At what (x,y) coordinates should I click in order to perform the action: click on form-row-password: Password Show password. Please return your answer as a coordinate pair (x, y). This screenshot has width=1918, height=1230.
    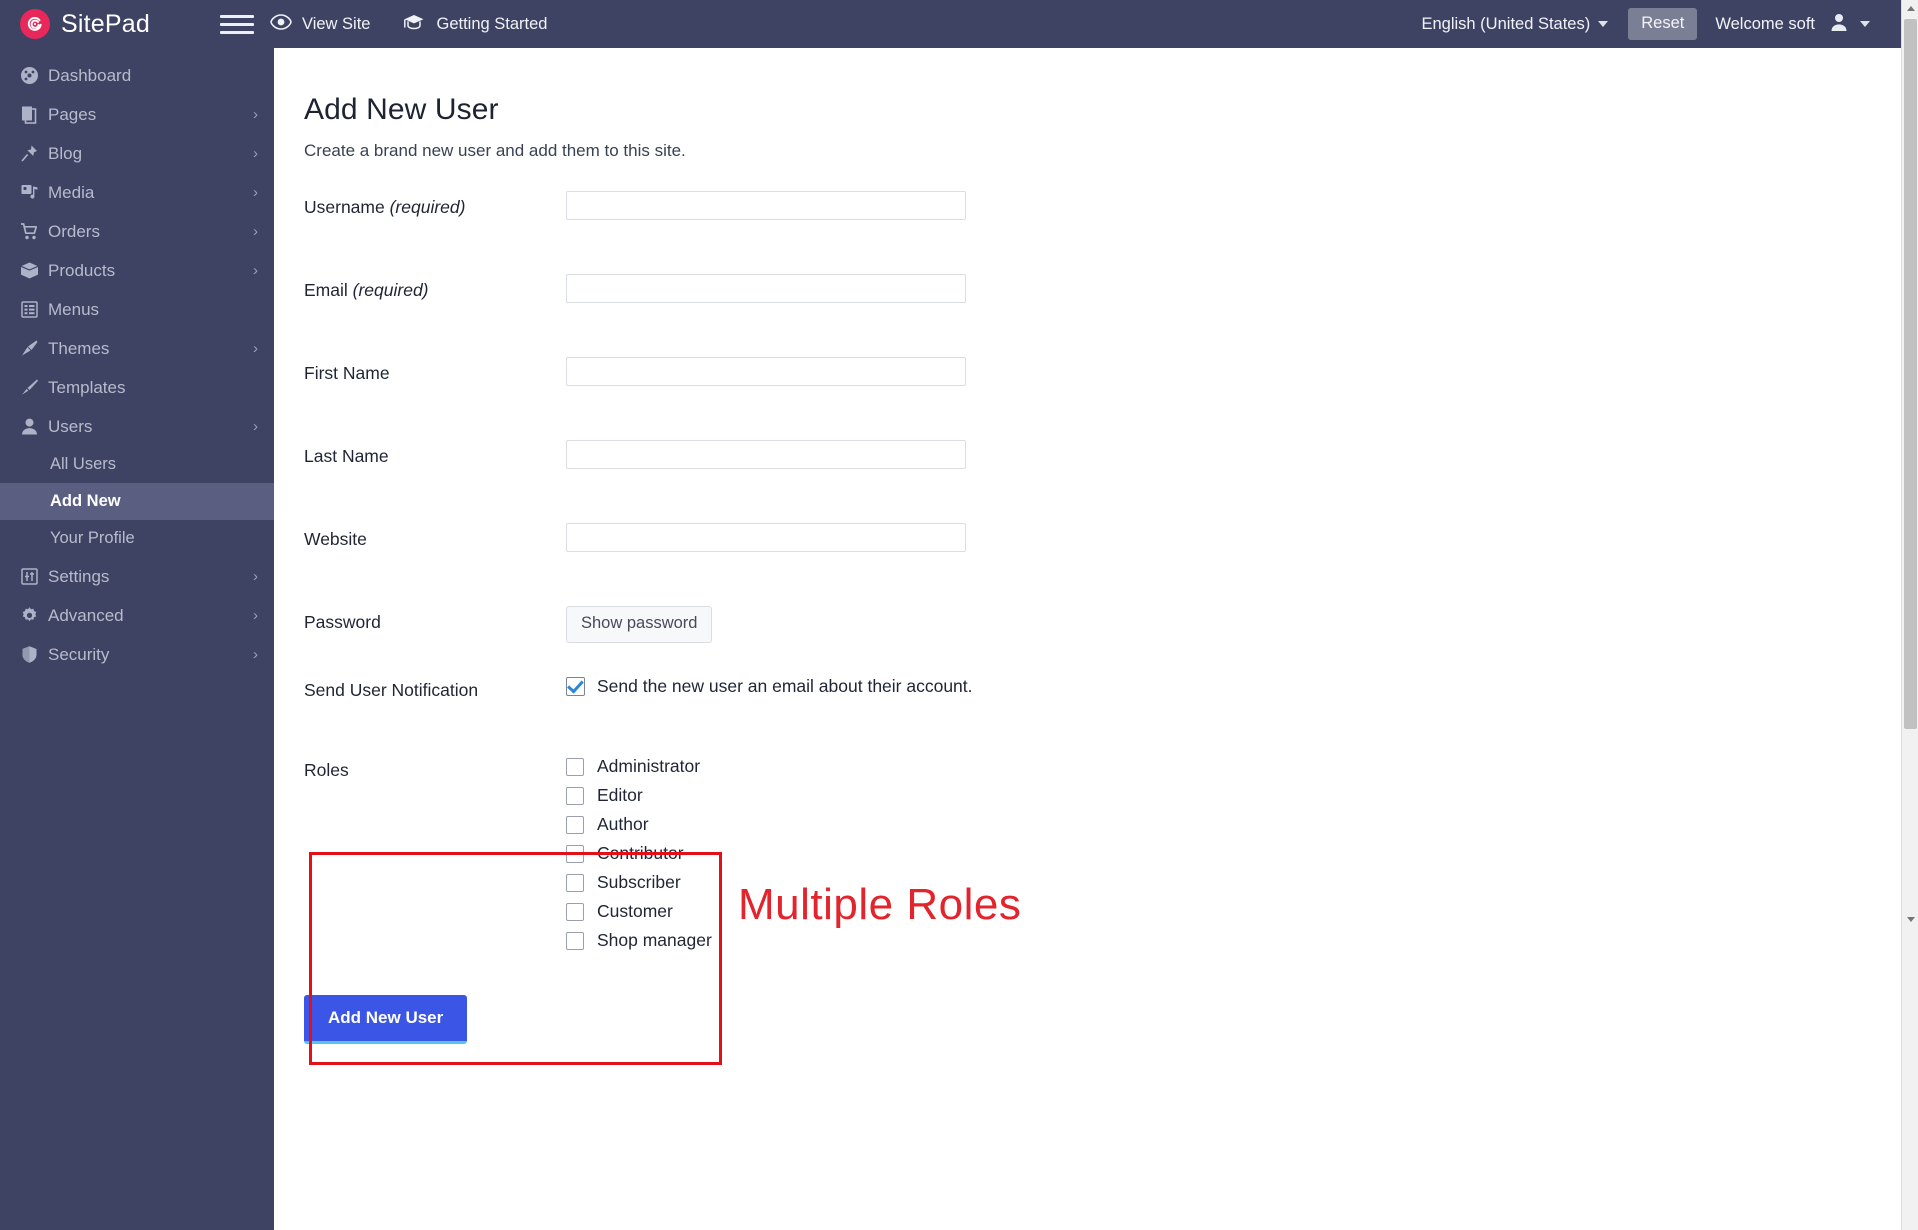
    Looking at the image, I should click on (1111, 640).